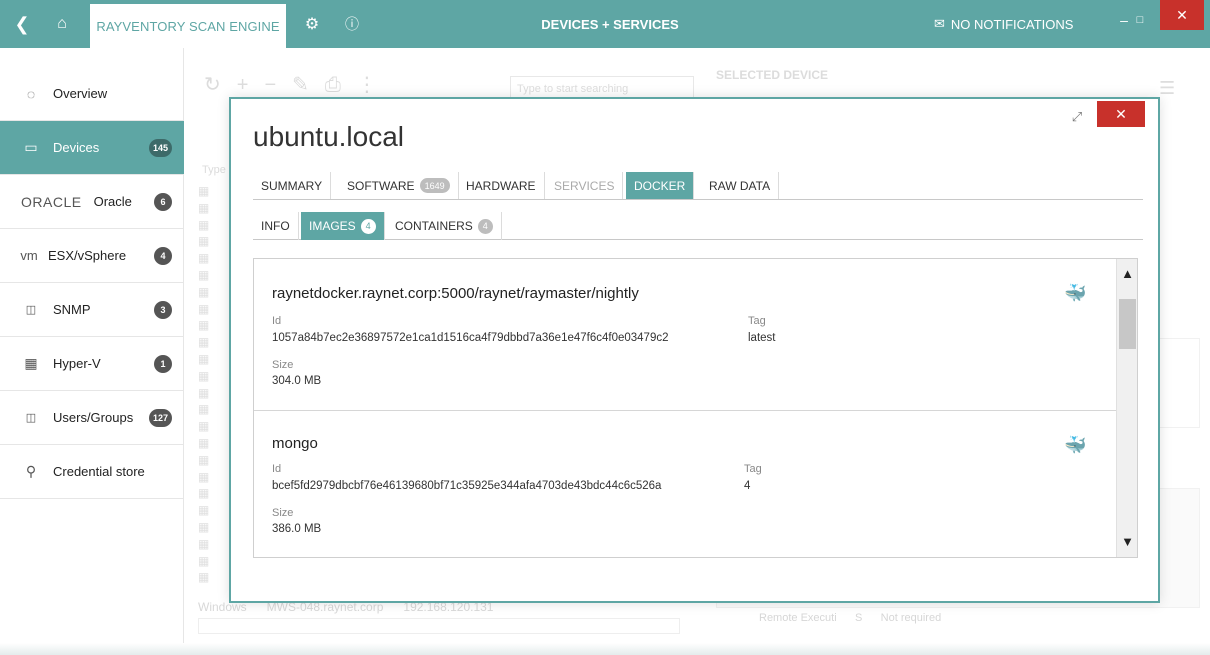 The width and height of the screenshot is (1210, 655). Describe the element at coordinates (1140, 22) in the screenshot. I see `maximize-icon: □` at that location.